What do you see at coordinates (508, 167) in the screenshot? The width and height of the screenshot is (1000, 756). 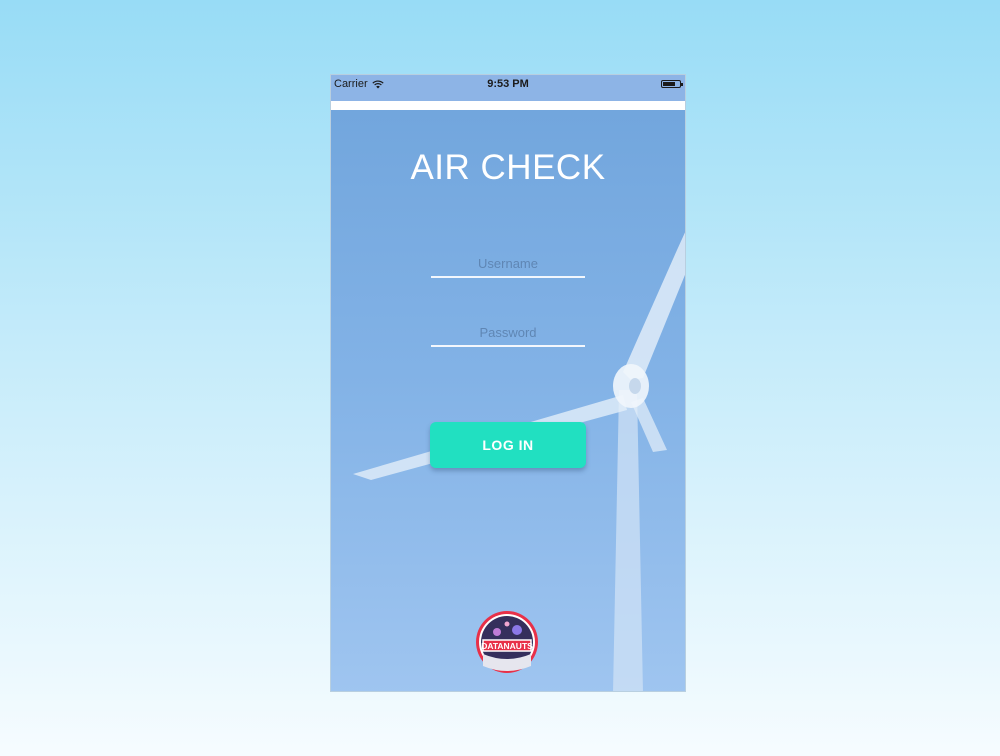 I see `app-title: AIR CHECK` at bounding box center [508, 167].